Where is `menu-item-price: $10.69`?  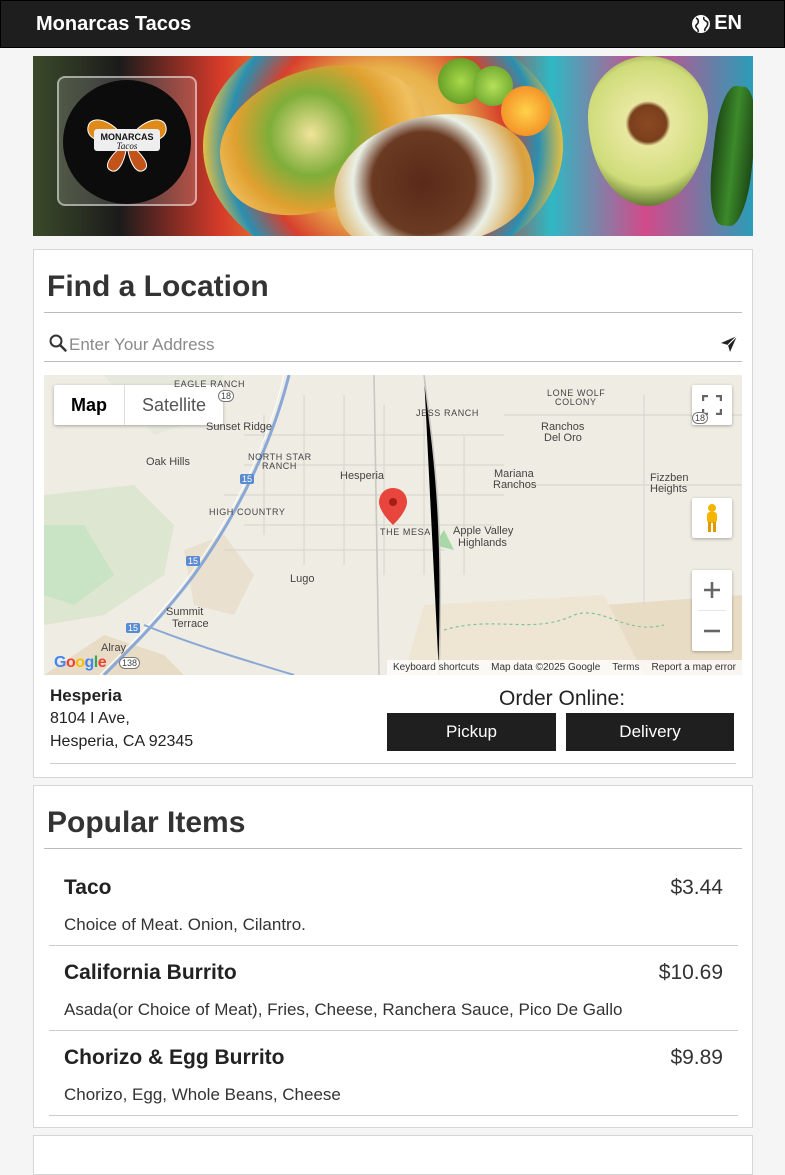 menu-item-price: $10.69 is located at coordinates (690, 972).